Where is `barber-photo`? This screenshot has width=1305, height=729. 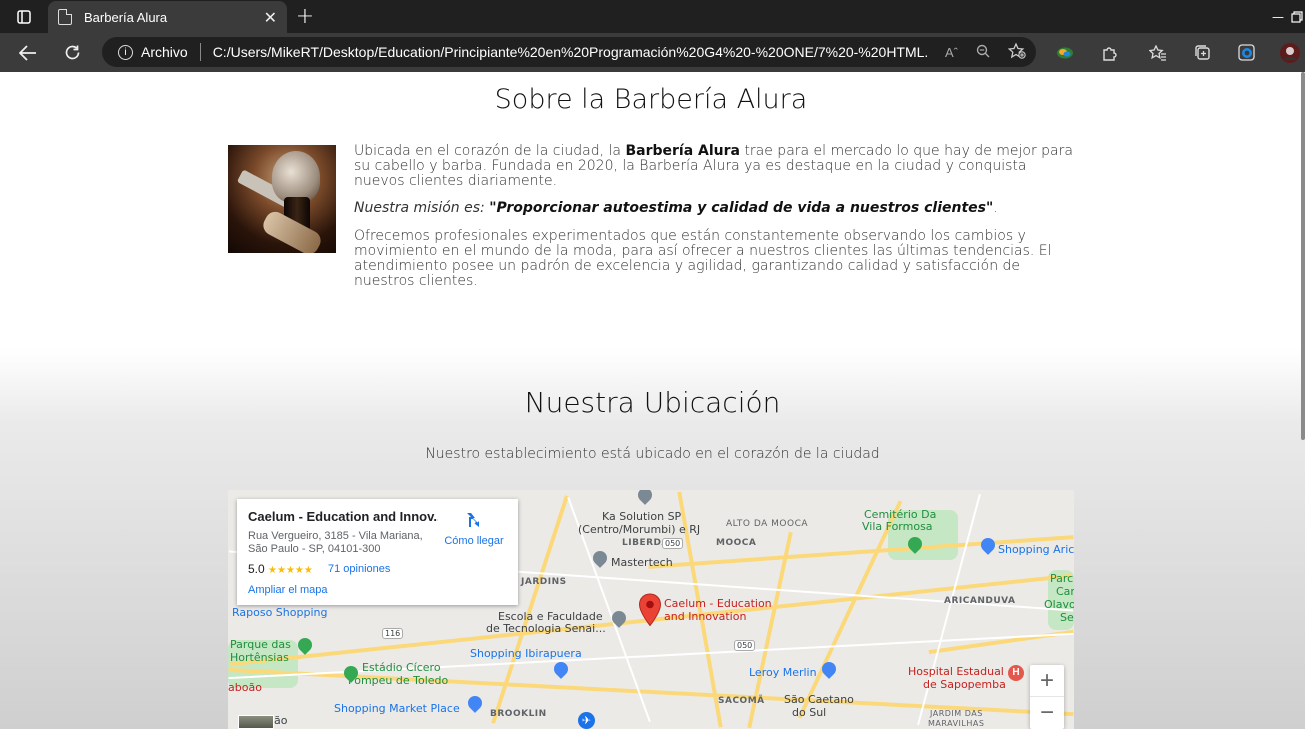
barber-photo is located at coordinates (282, 199).